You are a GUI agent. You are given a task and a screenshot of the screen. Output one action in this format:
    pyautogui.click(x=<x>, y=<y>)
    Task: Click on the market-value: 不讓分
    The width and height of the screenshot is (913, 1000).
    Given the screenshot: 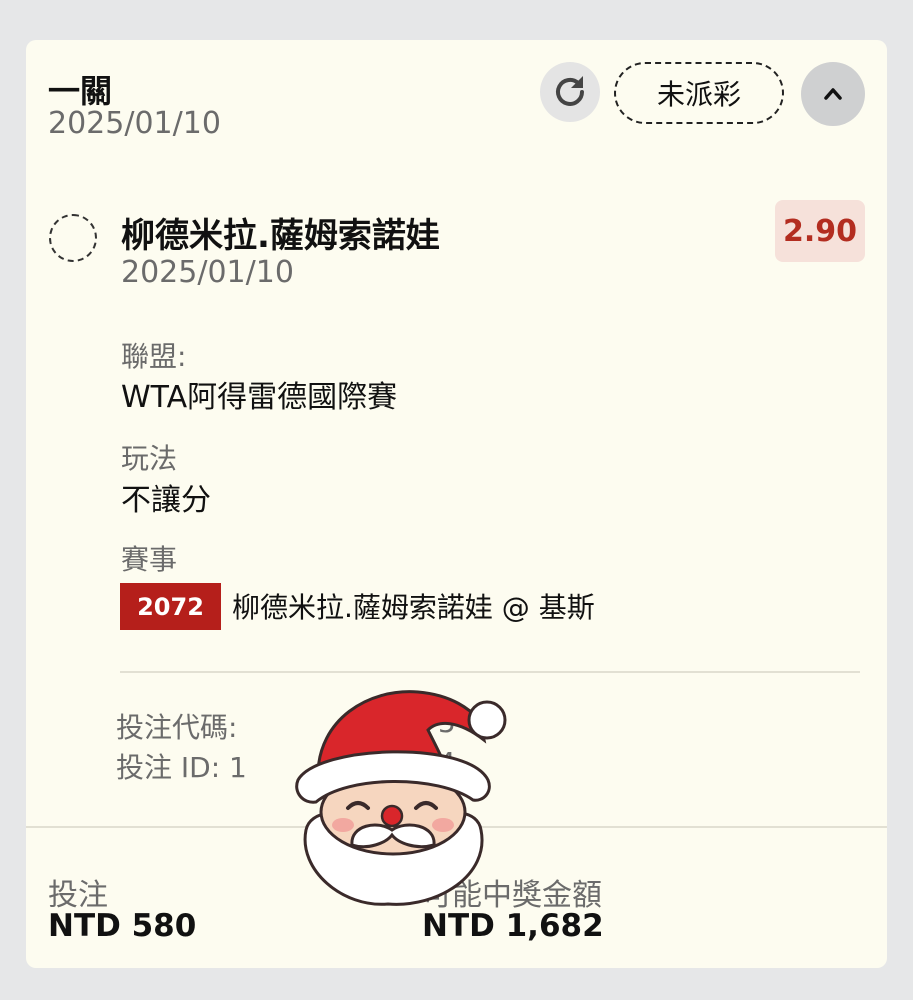 What is the action you would take?
    pyautogui.click(x=166, y=500)
    